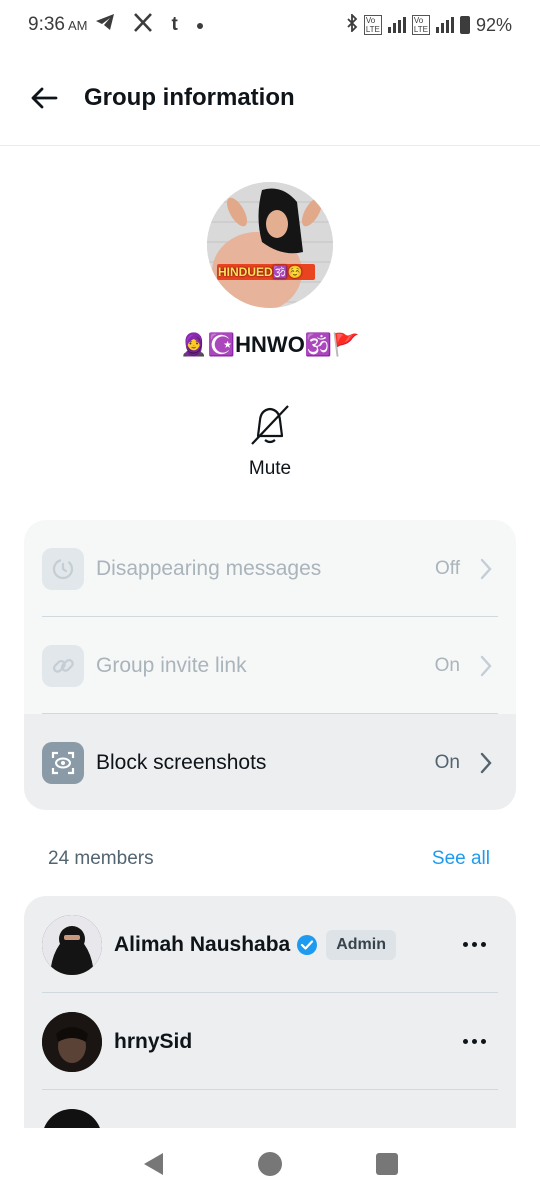 This screenshot has width=540, height=1200. I want to click on setting-value: Off, so click(447, 568).